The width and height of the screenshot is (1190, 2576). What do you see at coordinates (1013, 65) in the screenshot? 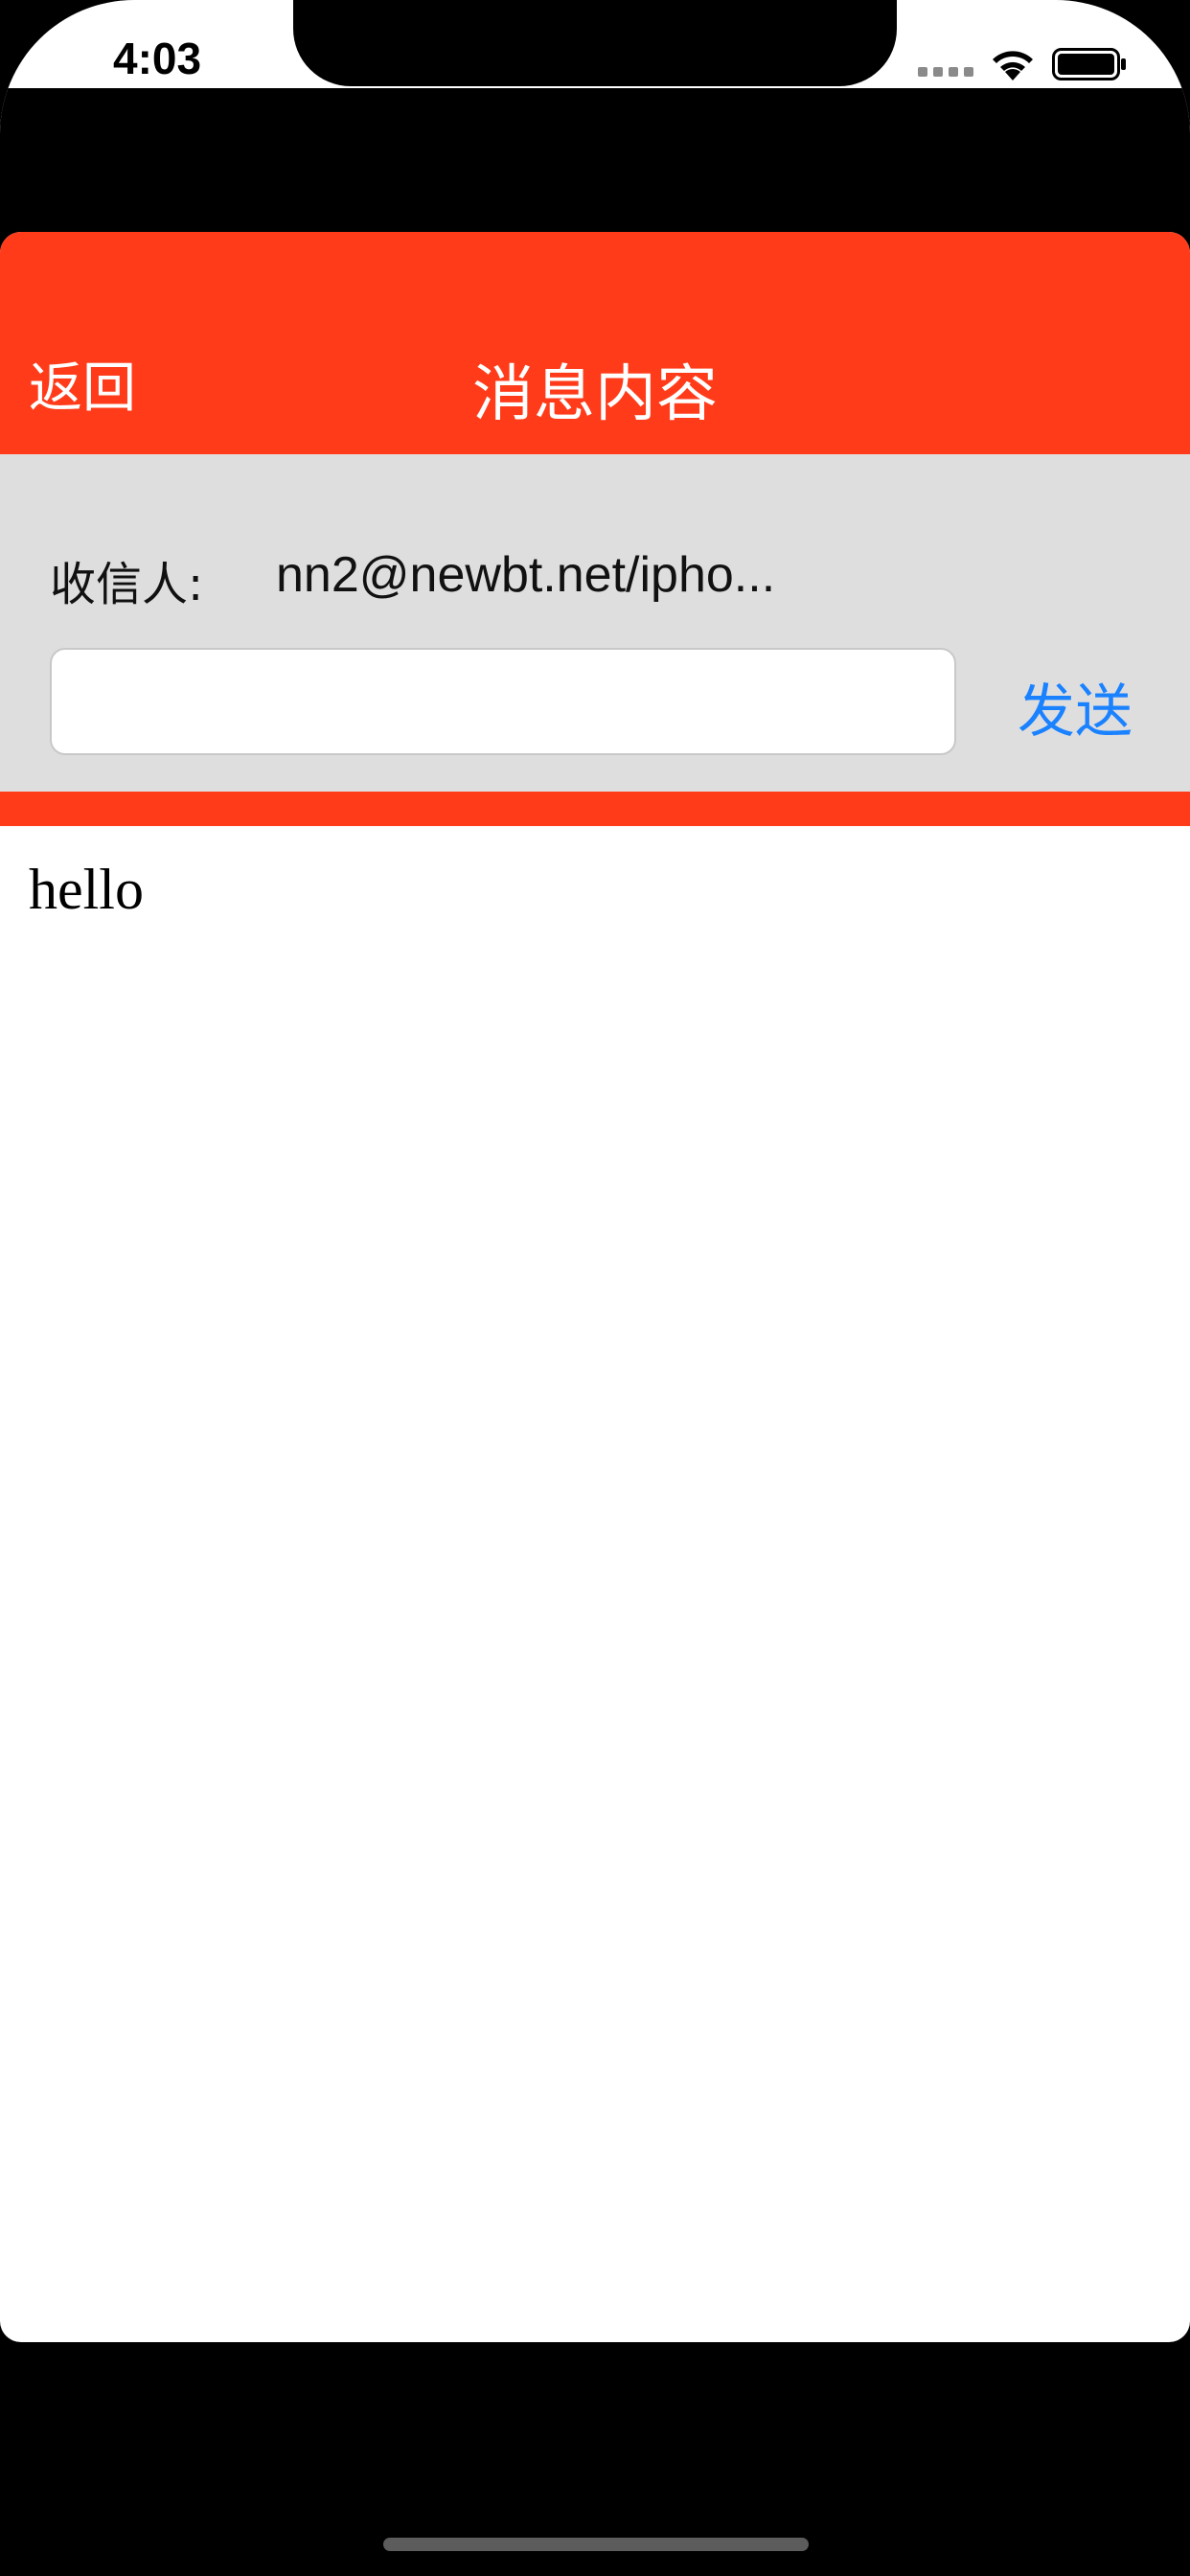
I see `wifi-icon` at bounding box center [1013, 65].